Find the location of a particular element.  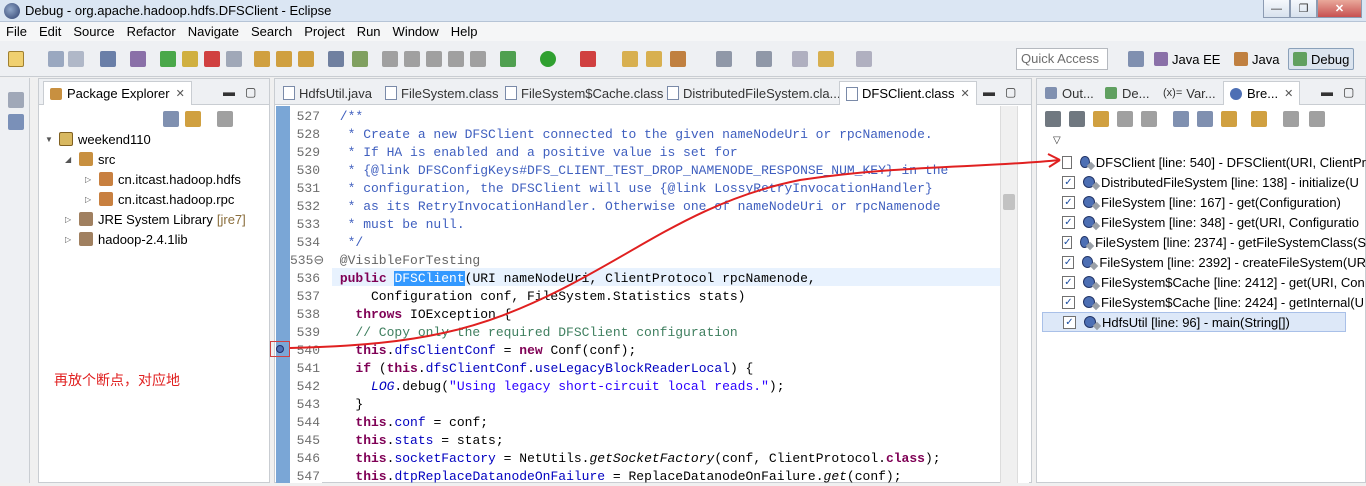

java-exception-breakpoint-icon is located at coordinates (1259, 119).